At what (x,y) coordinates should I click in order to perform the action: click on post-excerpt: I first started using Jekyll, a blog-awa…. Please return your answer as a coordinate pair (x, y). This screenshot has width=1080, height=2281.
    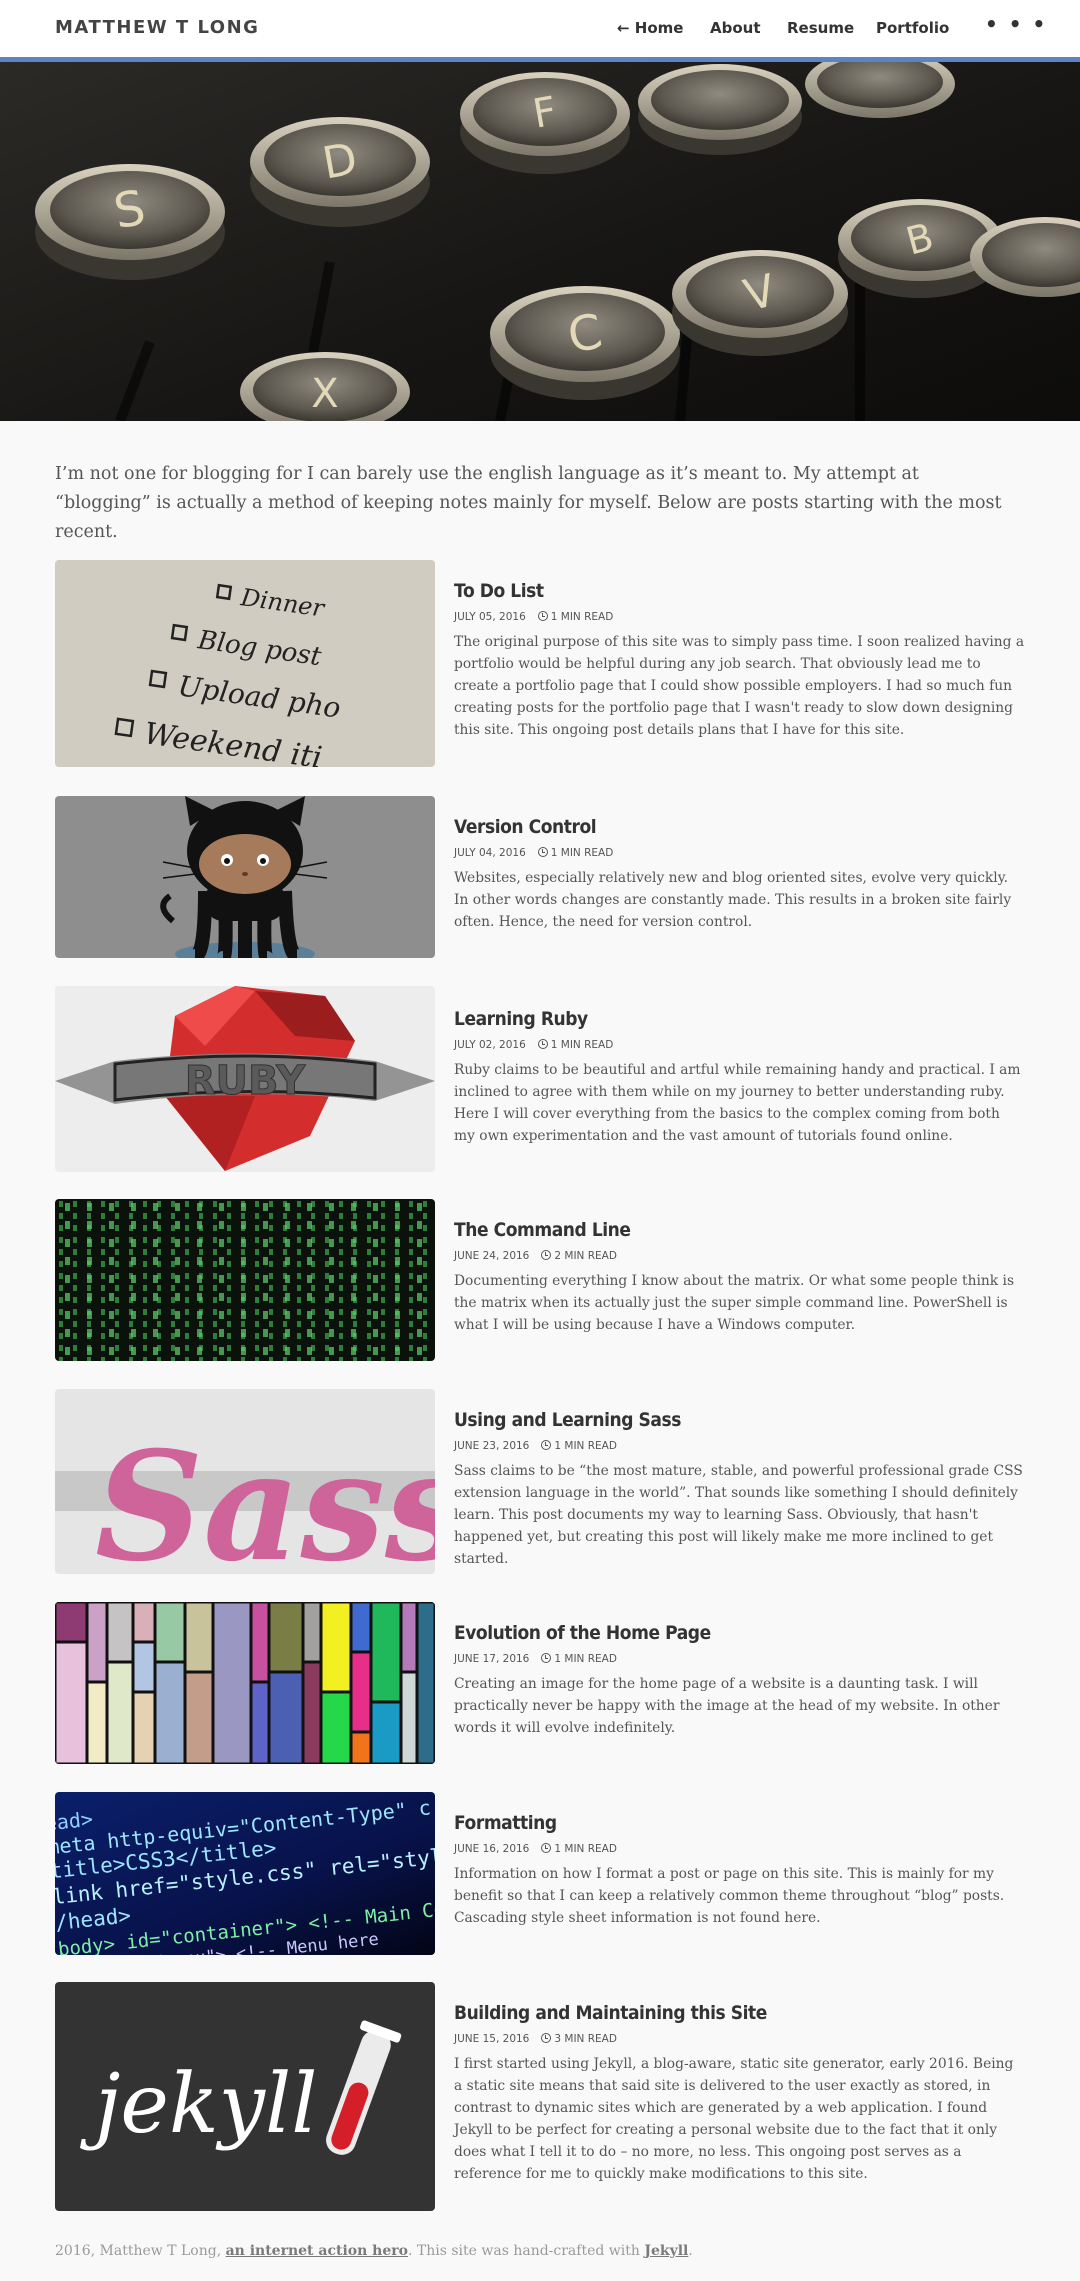
    Looking at the image, I should click on (734, 2119).